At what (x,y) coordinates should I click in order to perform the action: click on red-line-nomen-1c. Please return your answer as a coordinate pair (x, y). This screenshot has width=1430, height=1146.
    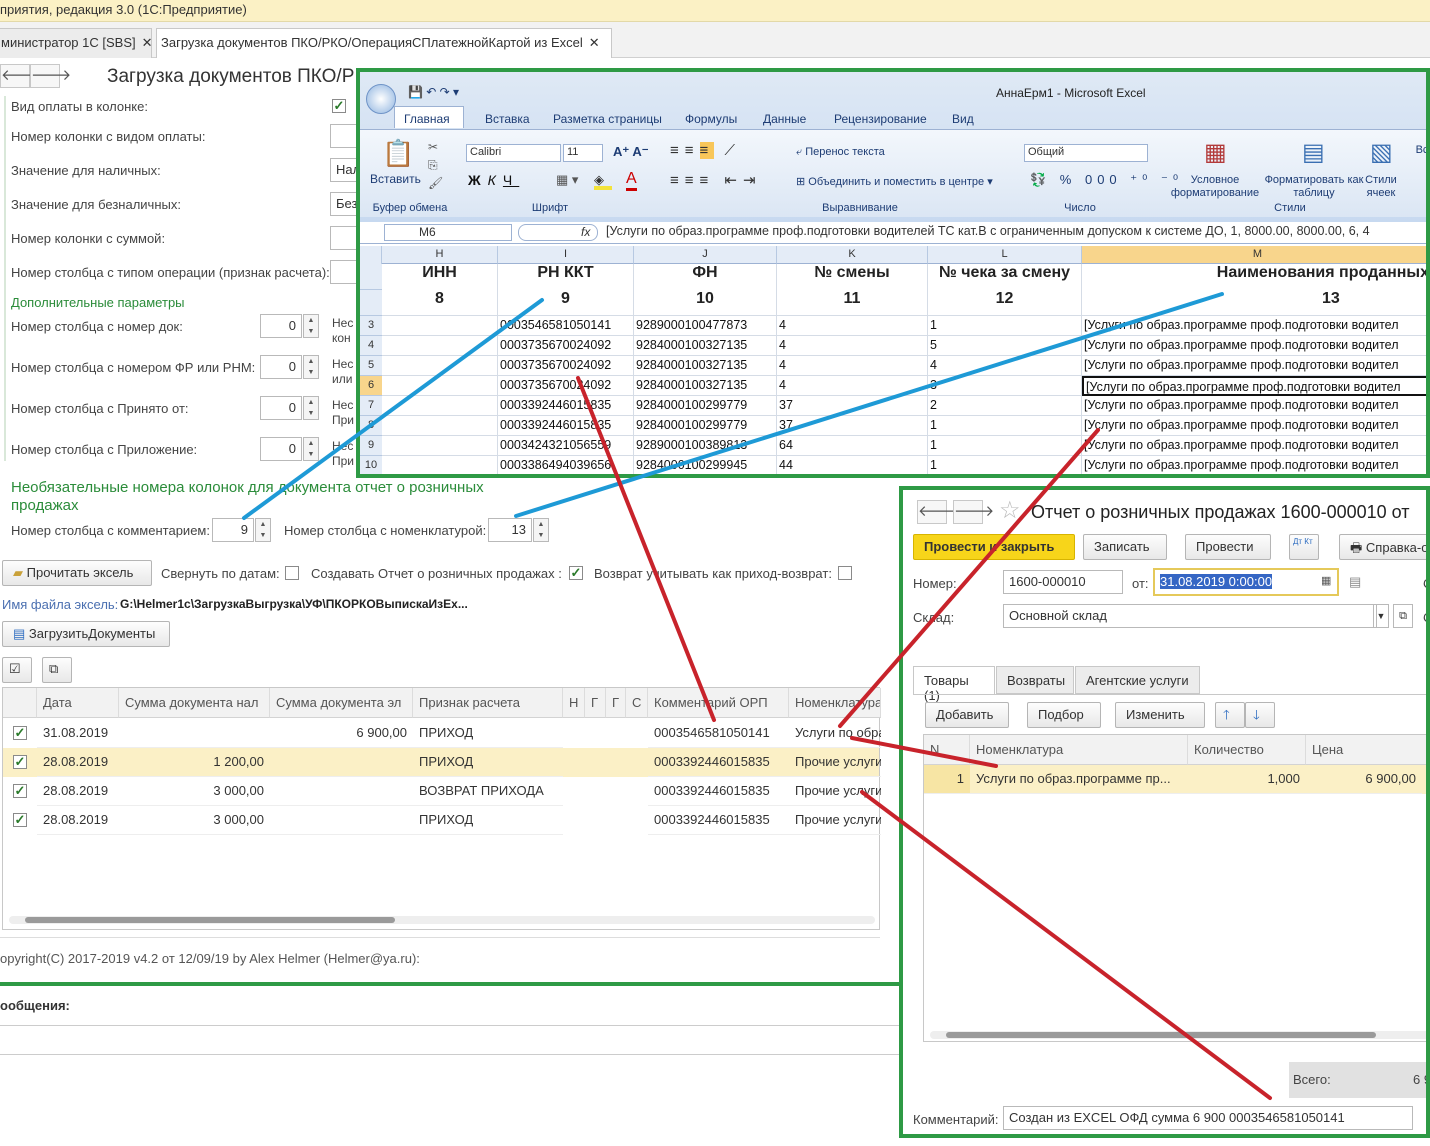
    Looking at the image, I should click on (969, 578).